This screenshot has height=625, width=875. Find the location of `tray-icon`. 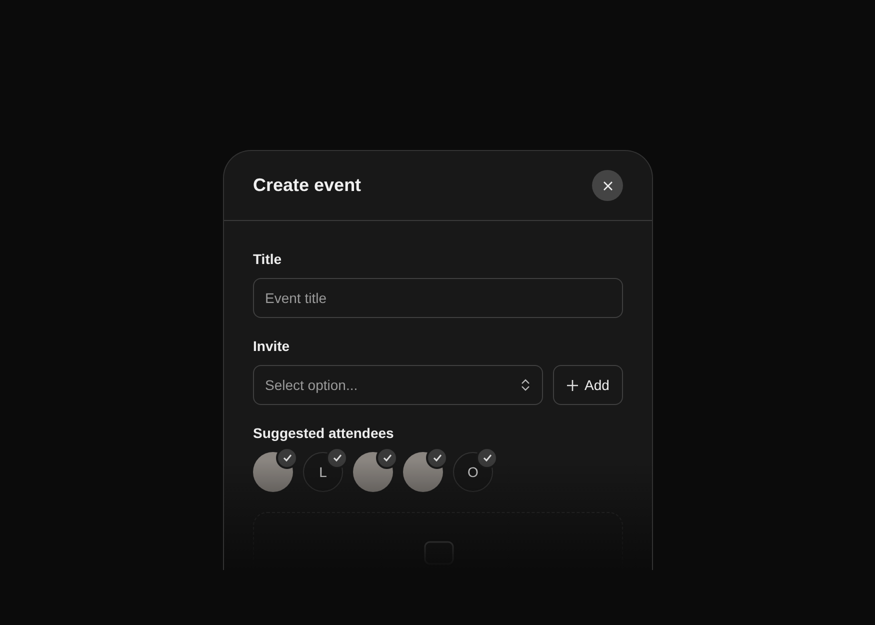

tray-icon is located at coordinates (439, 553).